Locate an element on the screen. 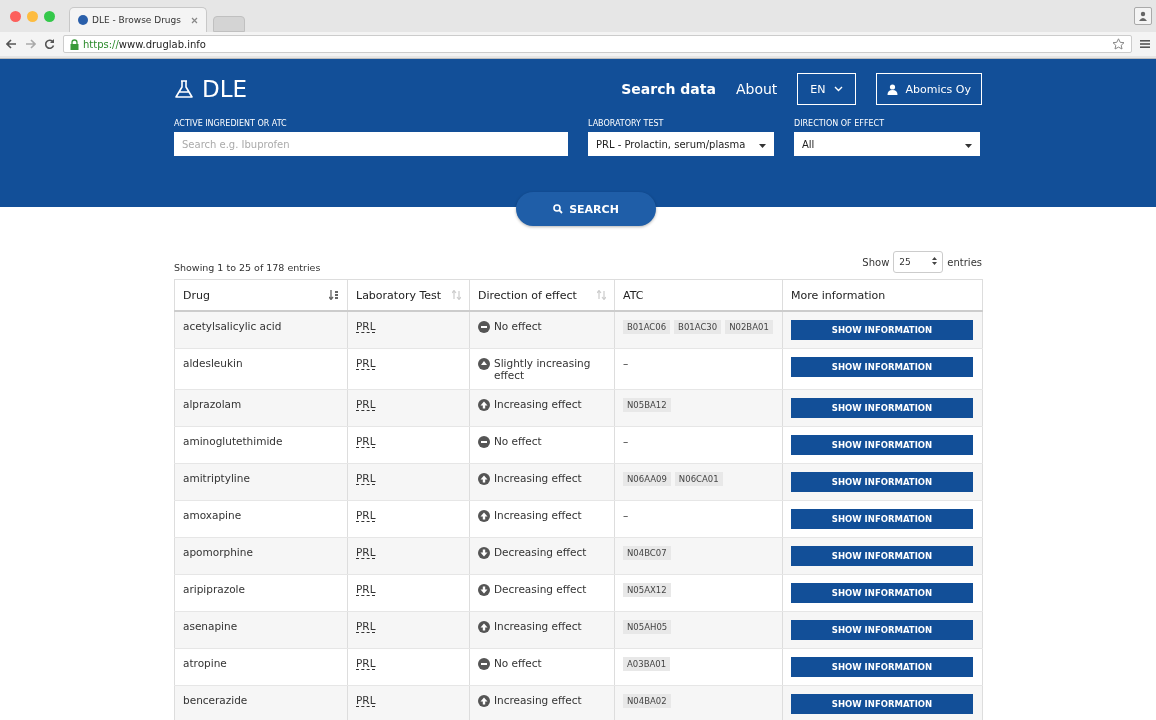  field-label: ACTIVE INGREDIENT OR ATC is located at coordinates (231, 123).